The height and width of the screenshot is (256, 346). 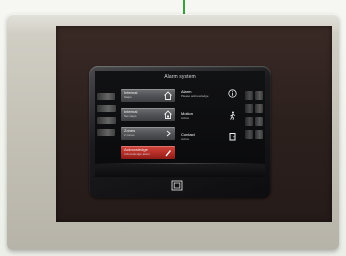 What do you see at coordinates (168, 153) in the screenshot?
I see `pencil-icon` at bounding box center [168, 153].